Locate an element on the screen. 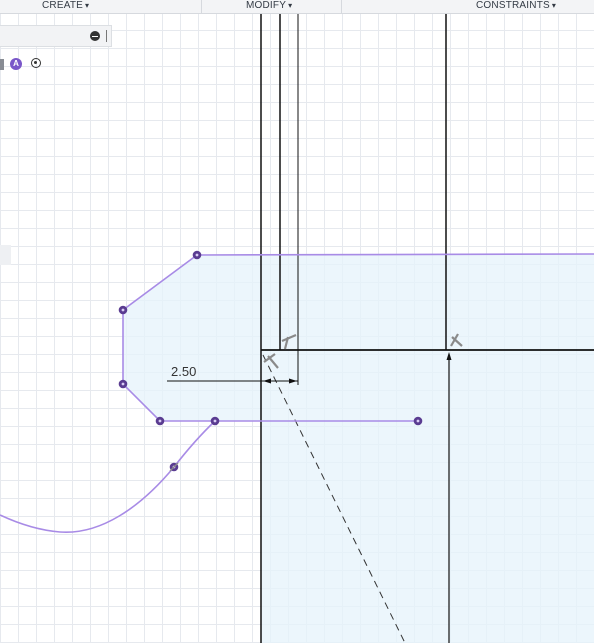  panel-edge-icon is located at coordinates (2, 64).